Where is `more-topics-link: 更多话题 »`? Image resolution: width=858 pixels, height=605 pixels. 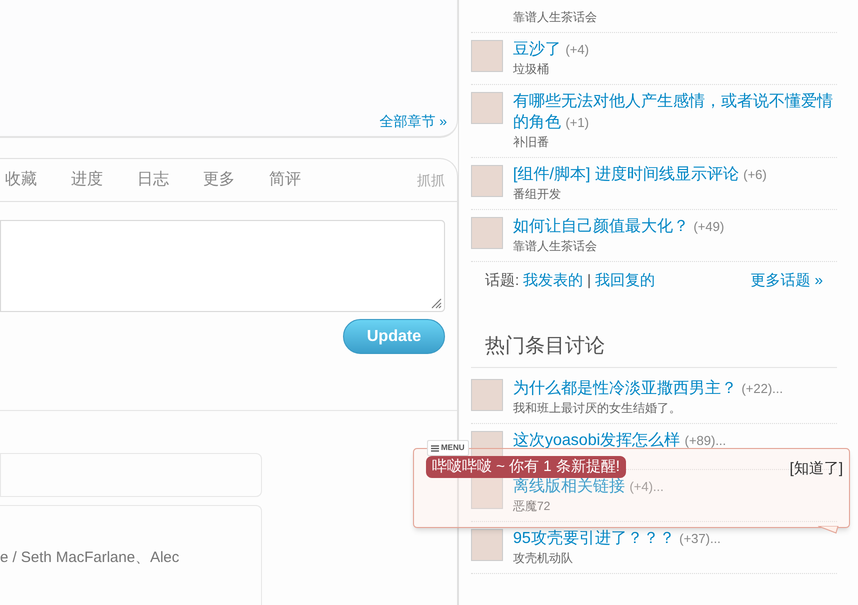
more-topics-link: 更多话题 » is located at coordinates (786, 281).